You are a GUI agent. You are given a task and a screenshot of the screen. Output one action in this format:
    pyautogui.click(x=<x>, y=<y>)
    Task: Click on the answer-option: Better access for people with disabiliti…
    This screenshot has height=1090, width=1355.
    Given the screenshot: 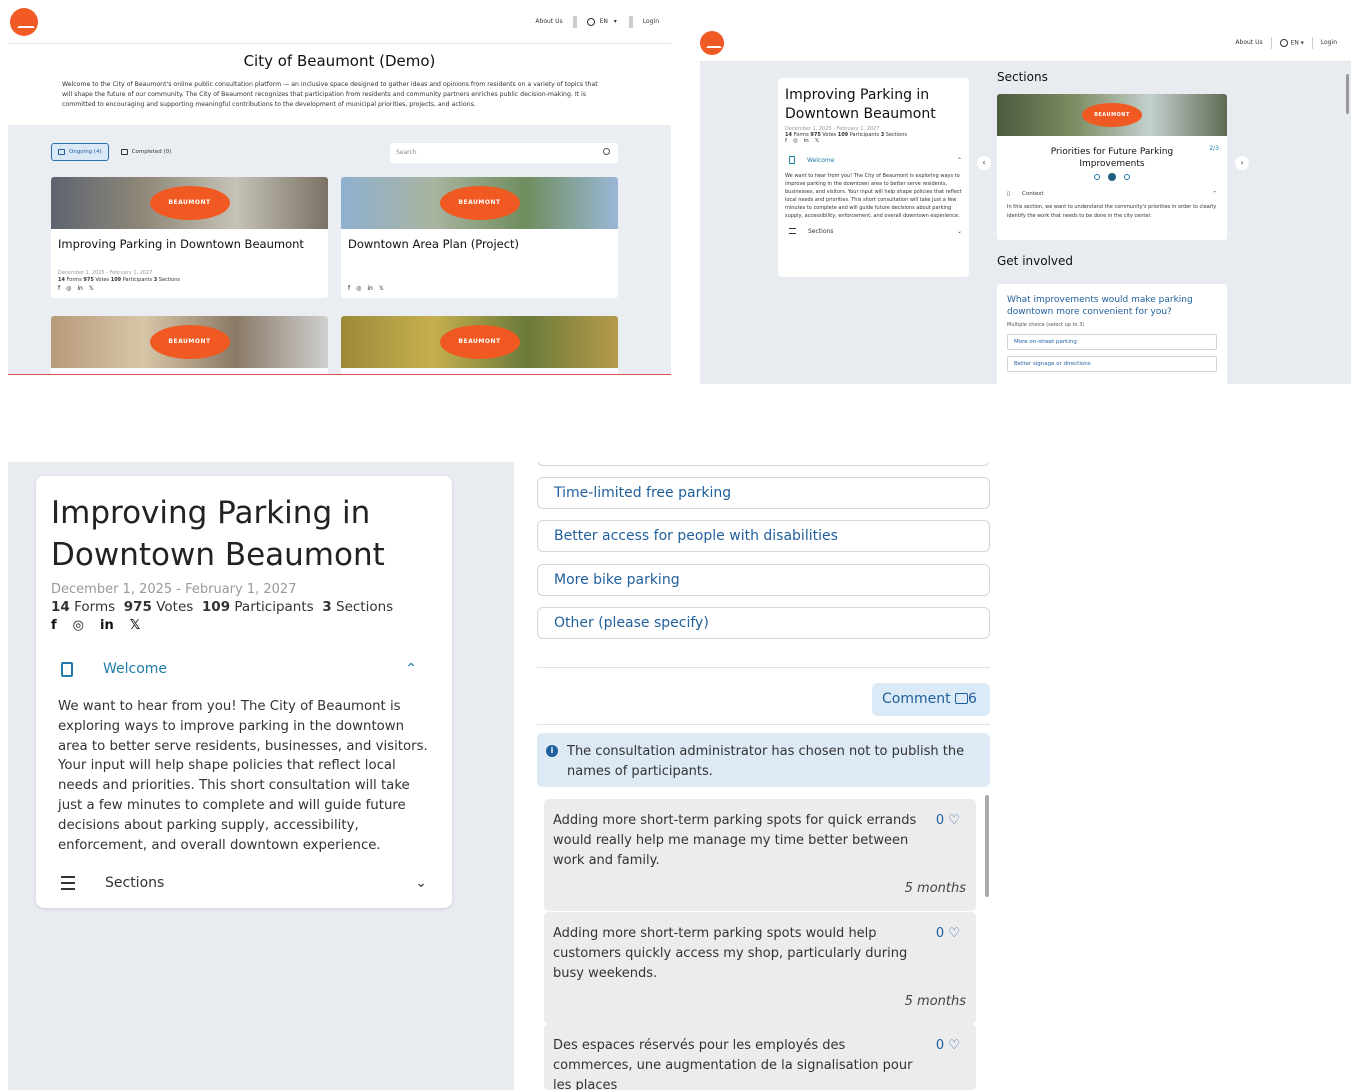 What is the action you would take?
    pyautogui.click(x=763, y=536)
    